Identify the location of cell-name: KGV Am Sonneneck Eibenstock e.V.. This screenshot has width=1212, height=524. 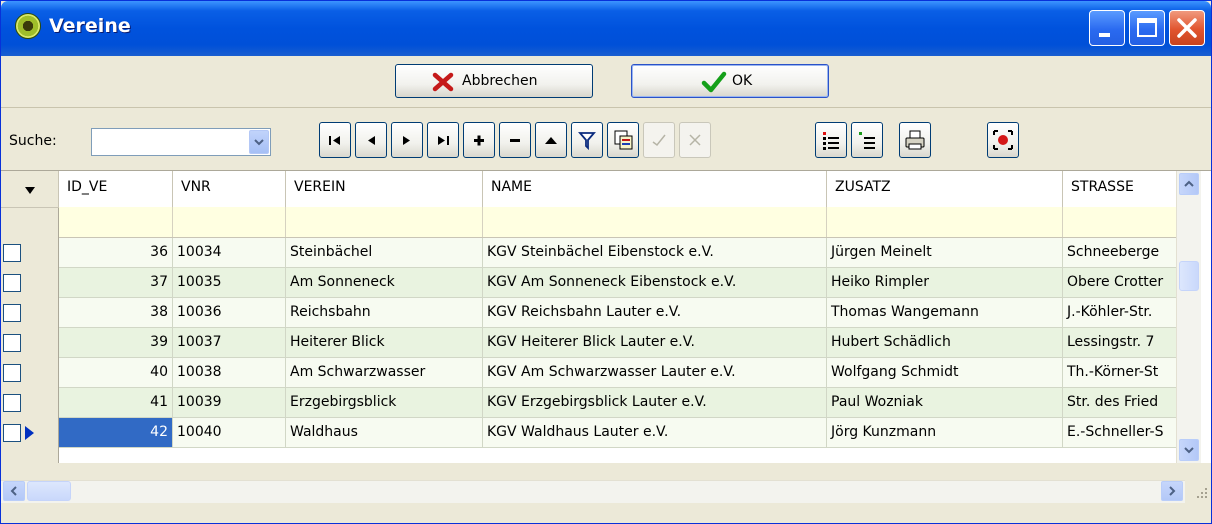
(655, 283).